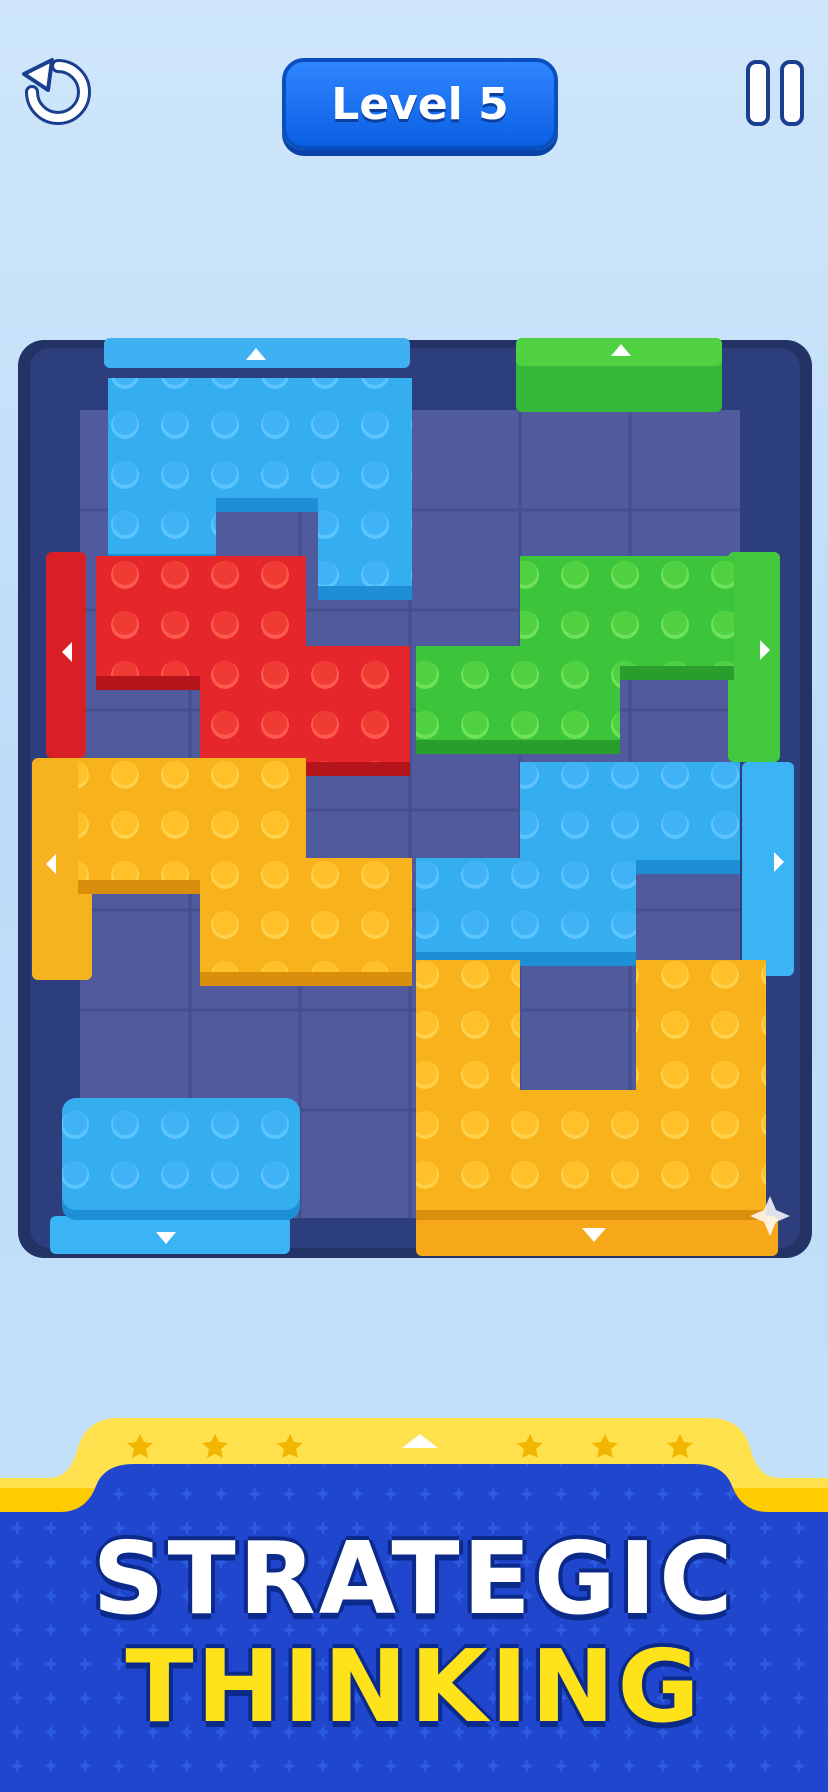 The image size is (828, 1792). What do you see at coordinates (181, 1159) in the screenshot?
I see `blue-block-bottom` at bounding box center [181, 1159].